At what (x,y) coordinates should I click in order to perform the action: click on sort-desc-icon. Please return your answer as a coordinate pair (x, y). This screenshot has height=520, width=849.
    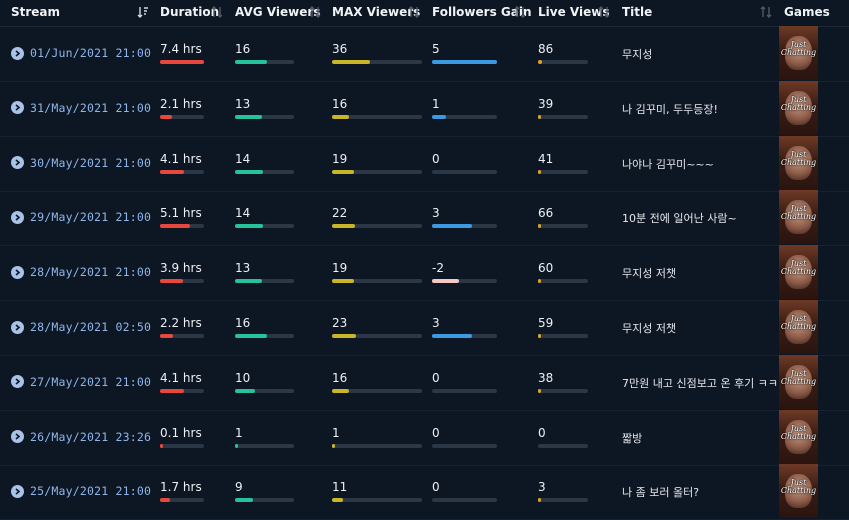
    Looking at the image, I should click on (143, 12).